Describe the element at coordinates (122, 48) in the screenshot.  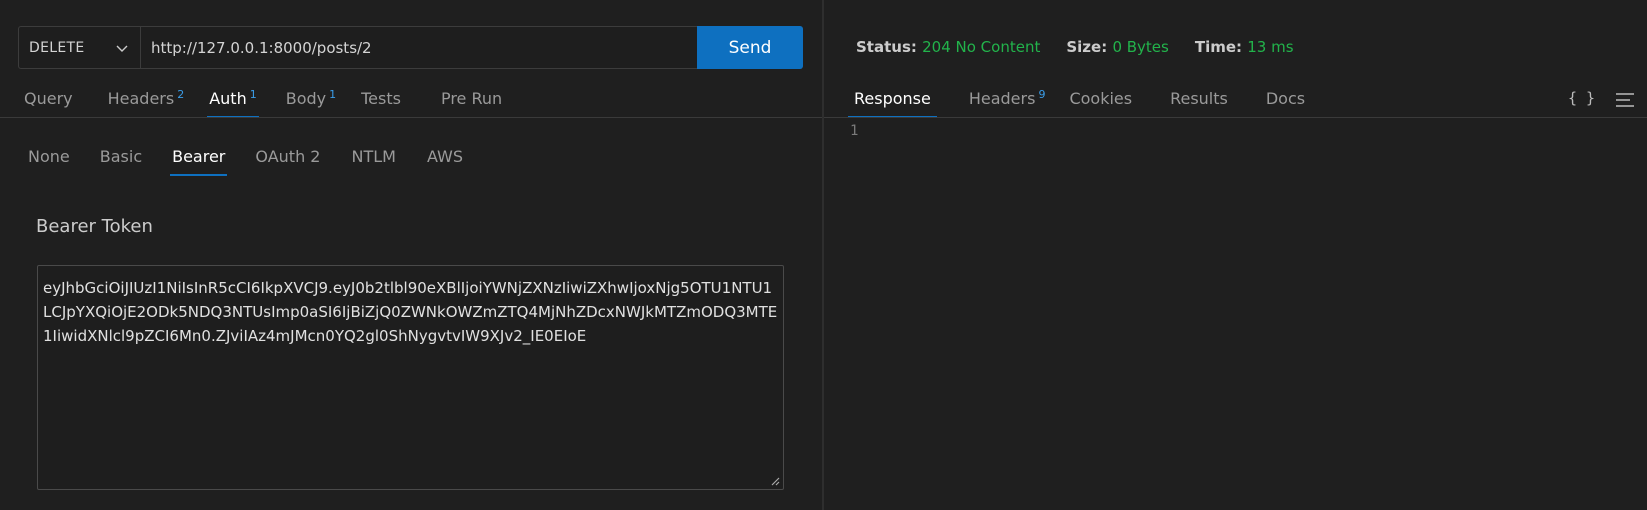
I see `chevron-down-icon` at that location.